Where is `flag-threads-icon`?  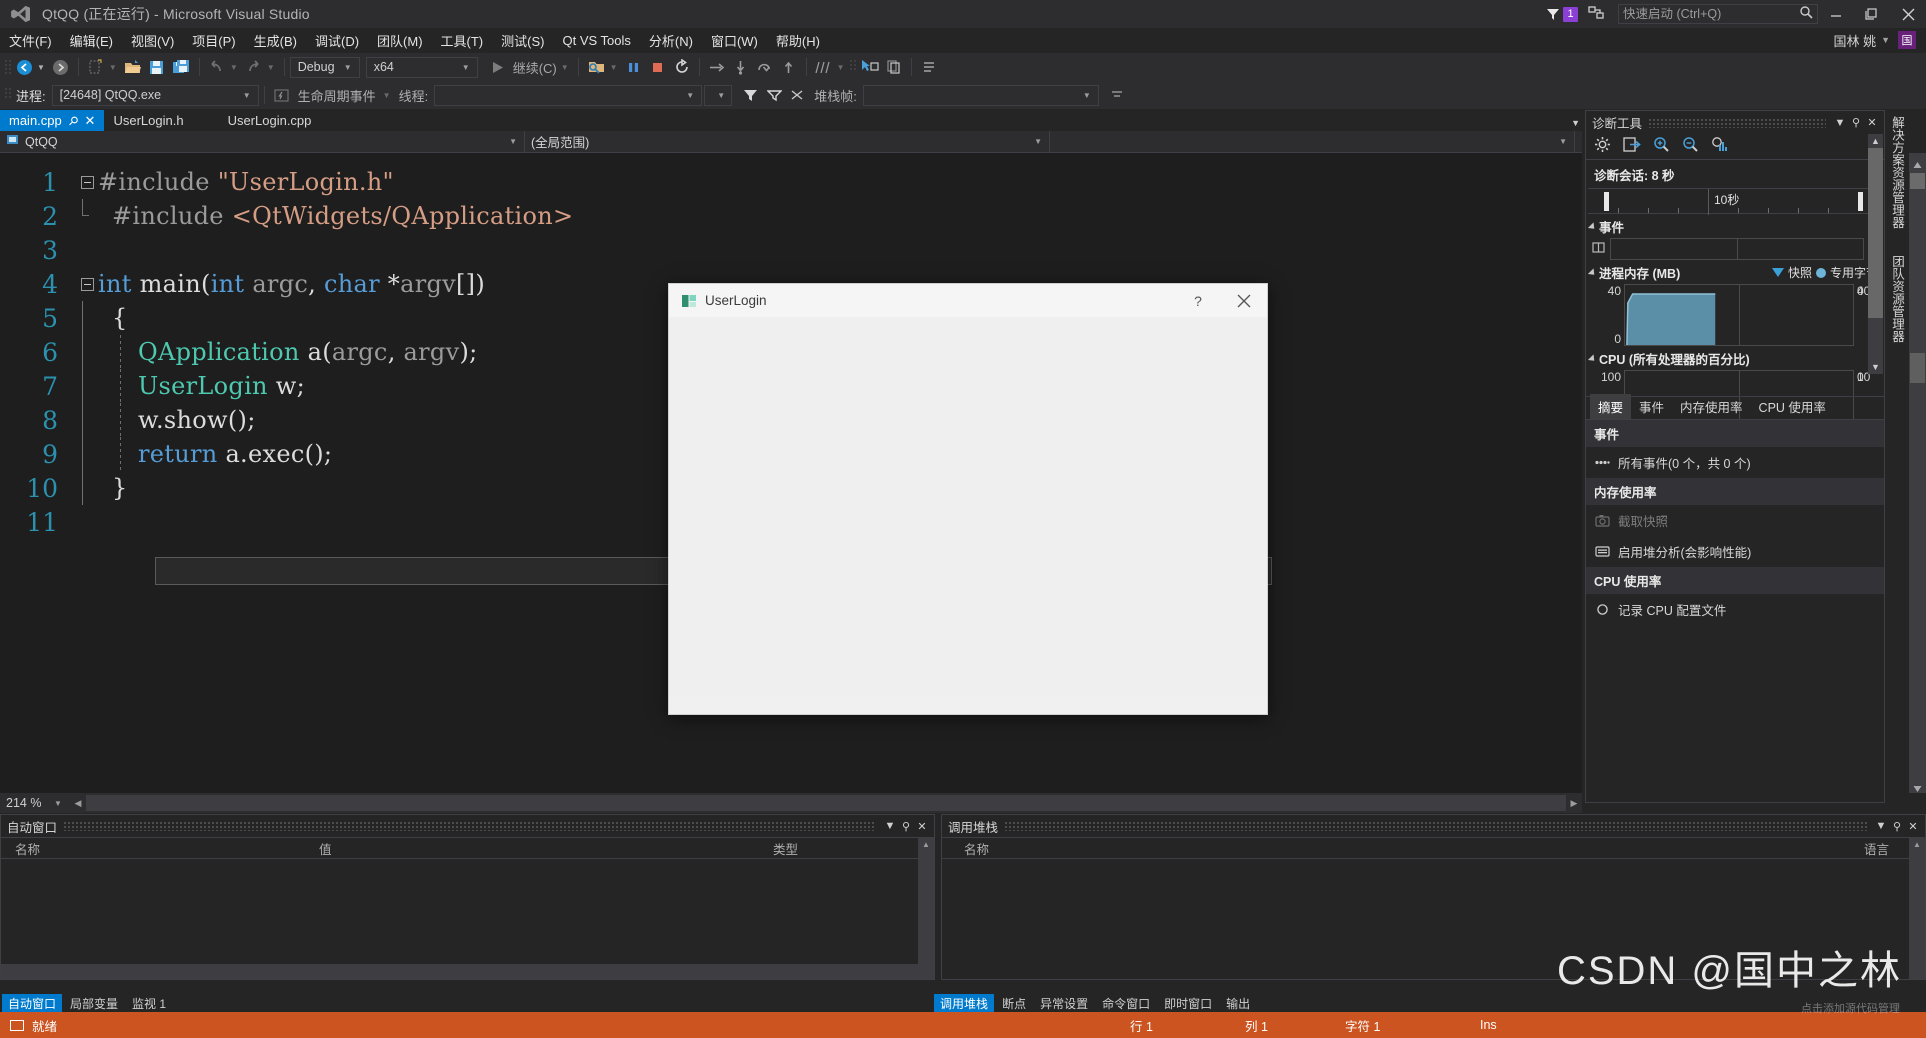
flag-threads-icon is located at coordinates (798, 95).